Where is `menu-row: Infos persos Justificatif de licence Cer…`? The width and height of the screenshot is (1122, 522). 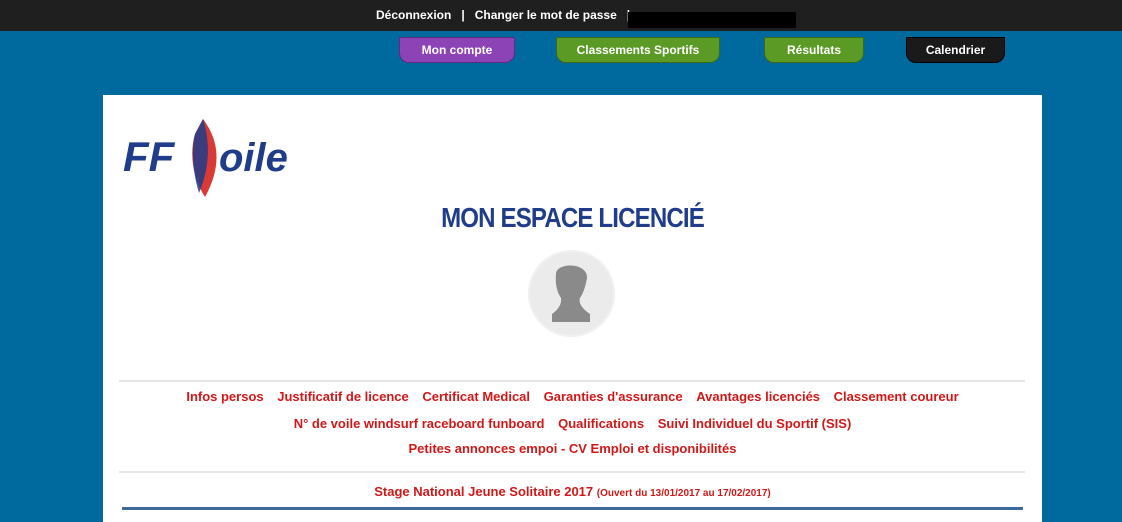 menu-row: Infos persos Justificatif de licence Cer… is located at coordinates (572, 396).